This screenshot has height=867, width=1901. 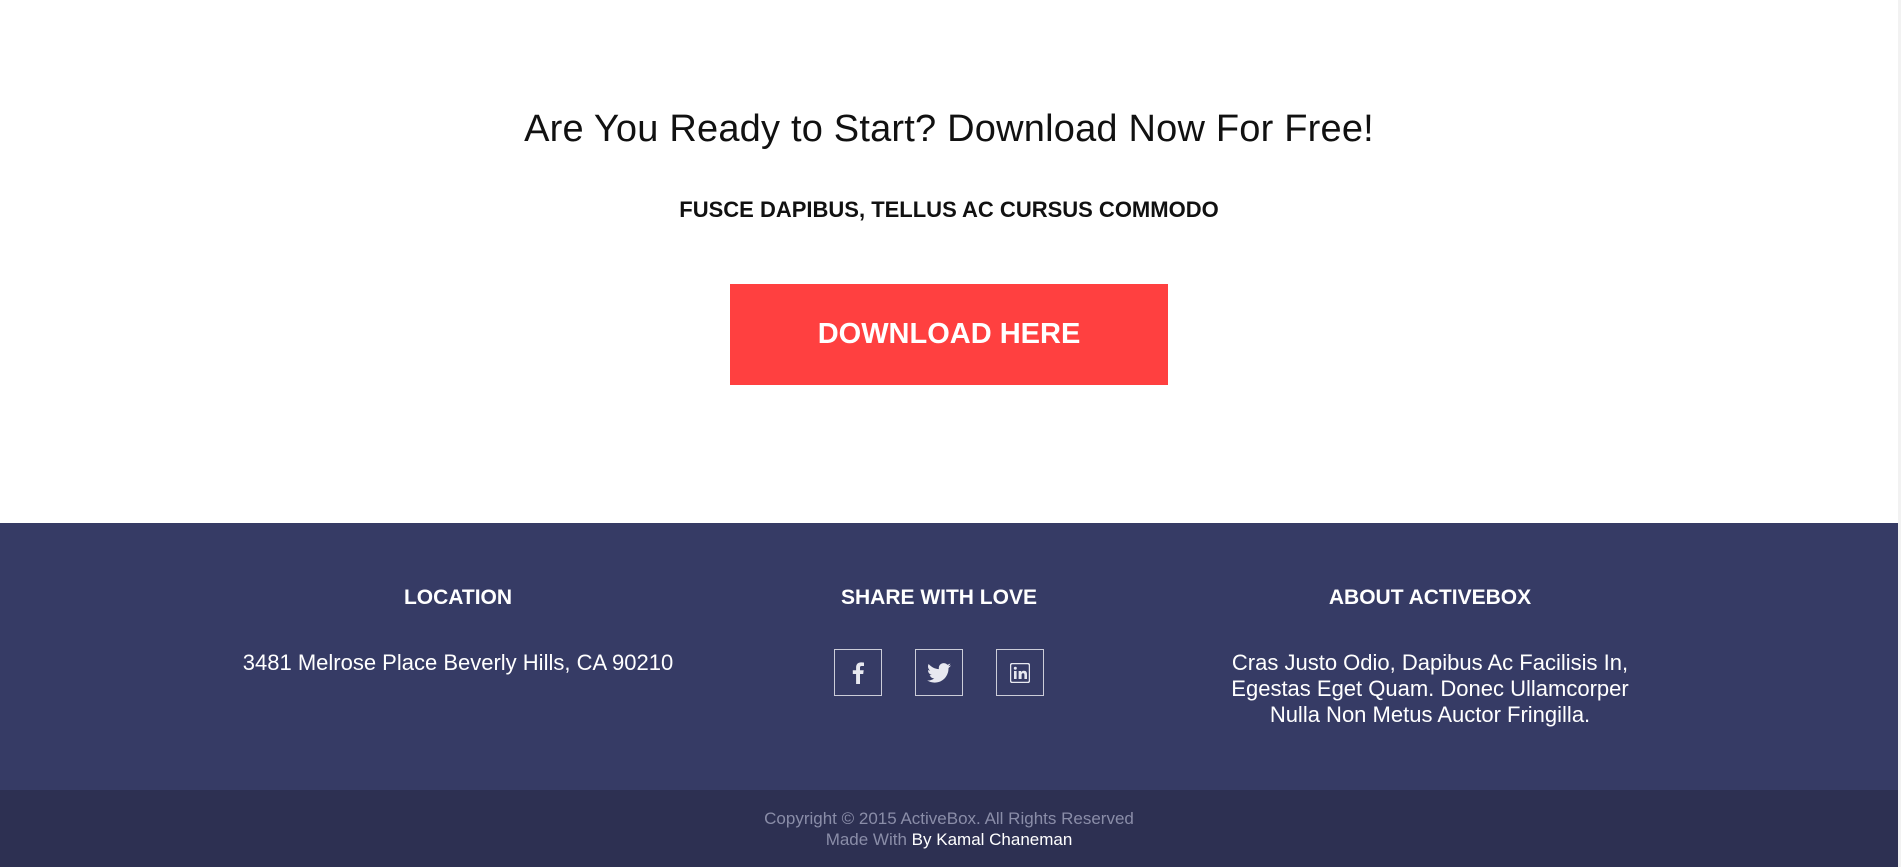 I want to click on share-heading: SHARE WITH LOVE, so click(x=938, y=597).